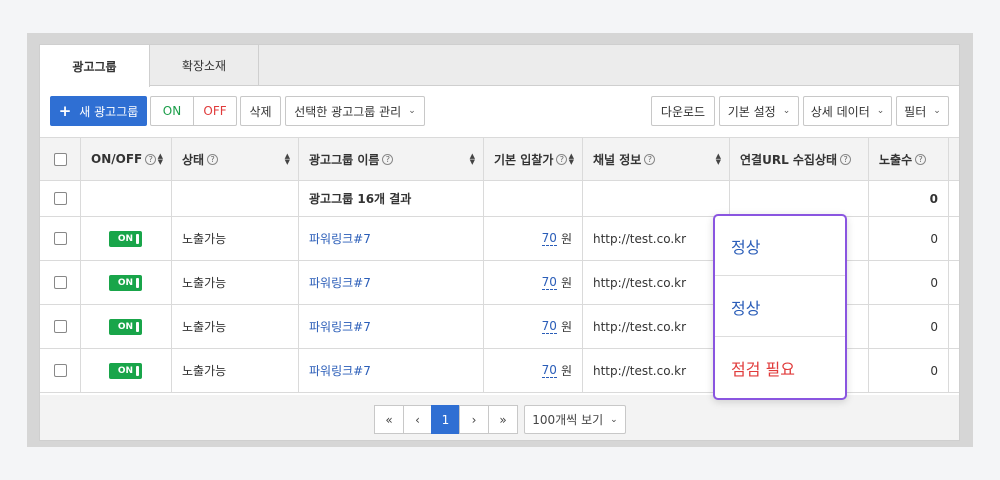 This screenshot has width=1000, height=480. I want to click on tab-extension: 확장소재, so click(204, 65).